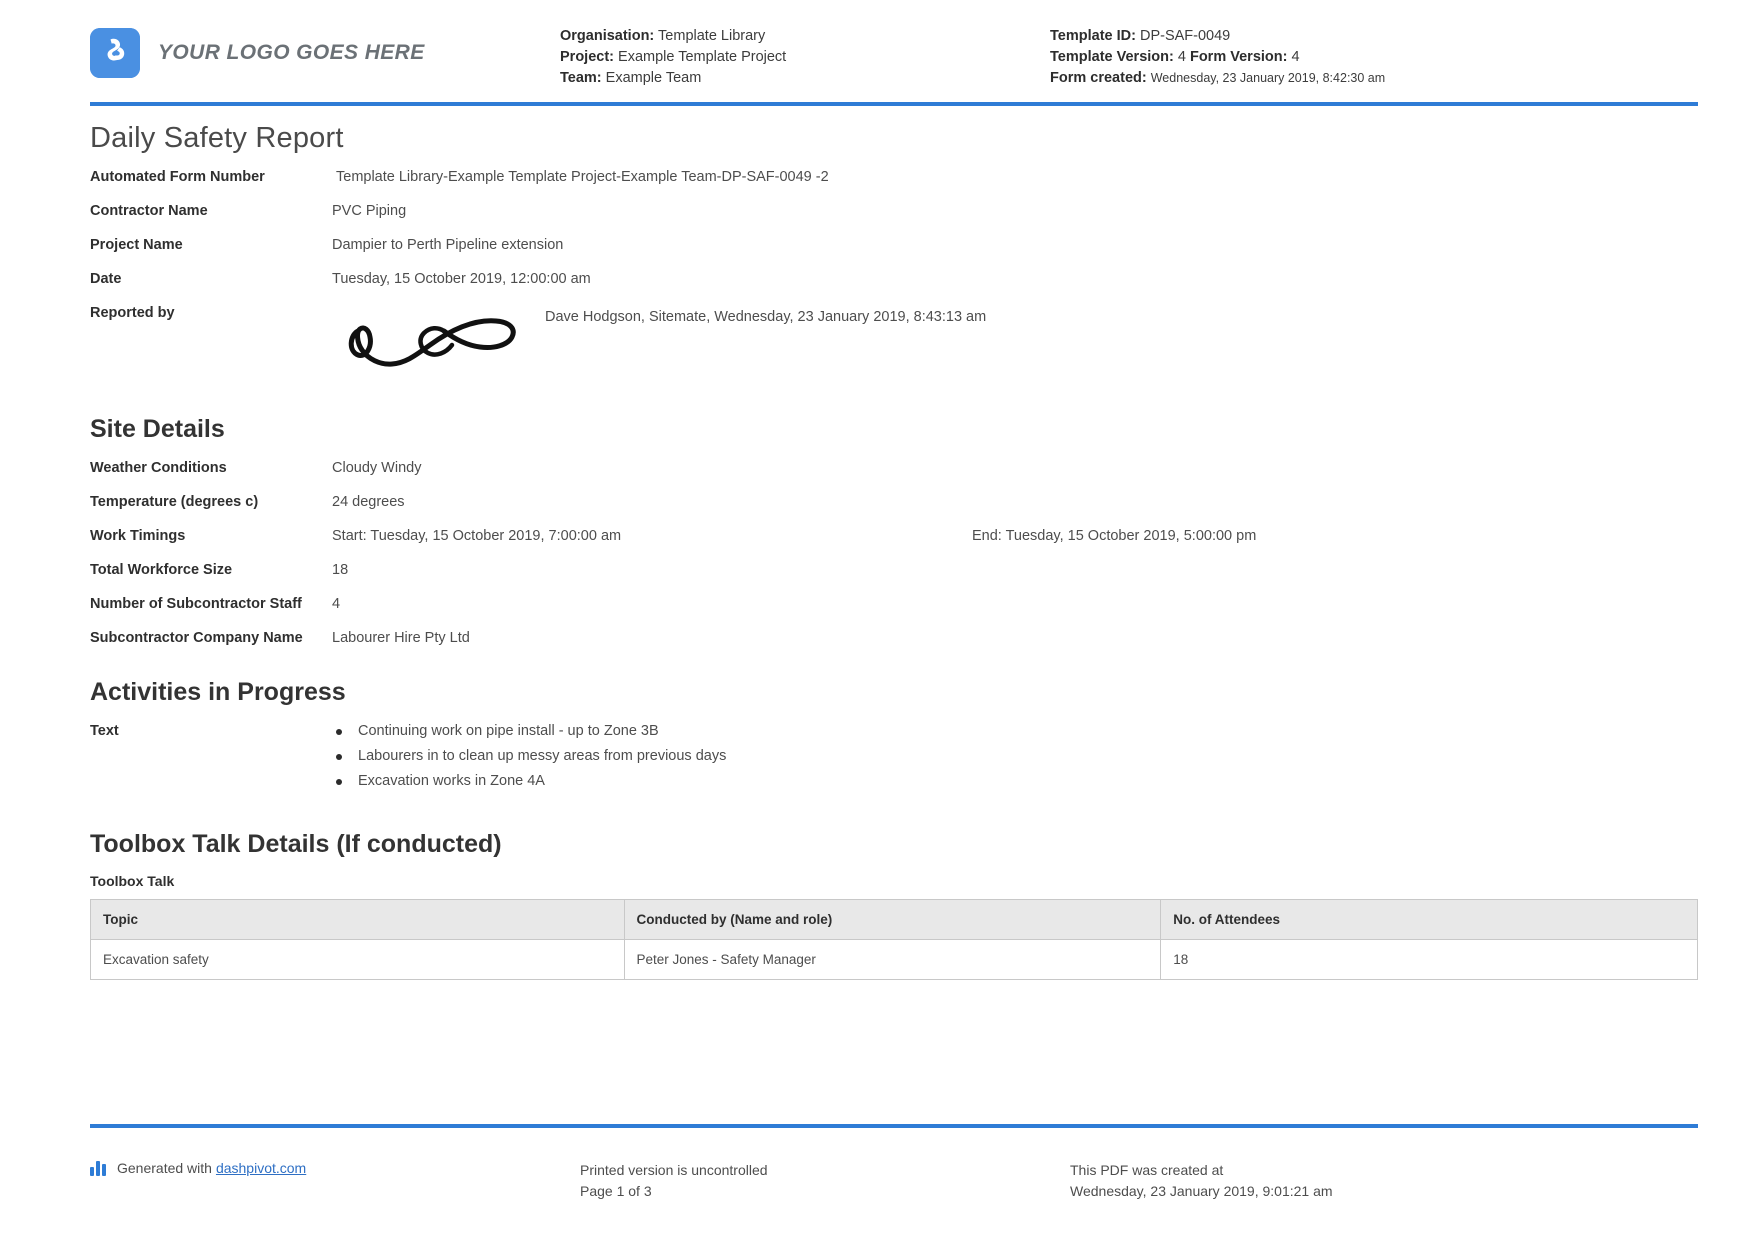 The width and height of the screenshot is (1754, 1240). I want to click on field-label: Project Name, so click(136, 245).